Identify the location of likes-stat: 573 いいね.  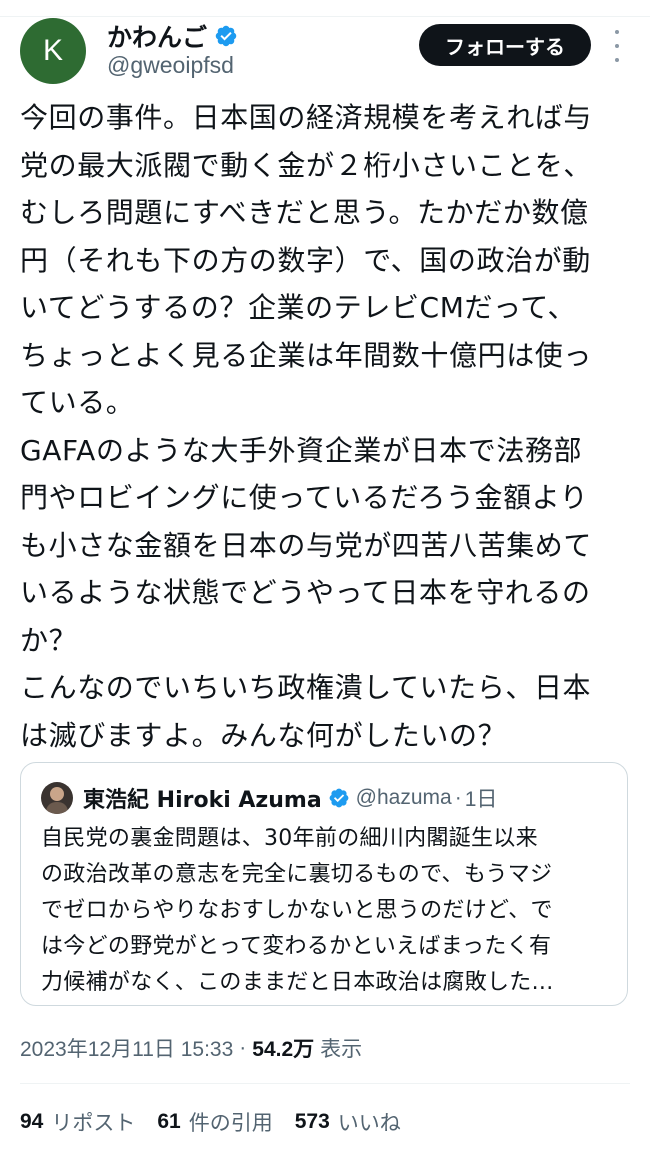
(348, 1122).